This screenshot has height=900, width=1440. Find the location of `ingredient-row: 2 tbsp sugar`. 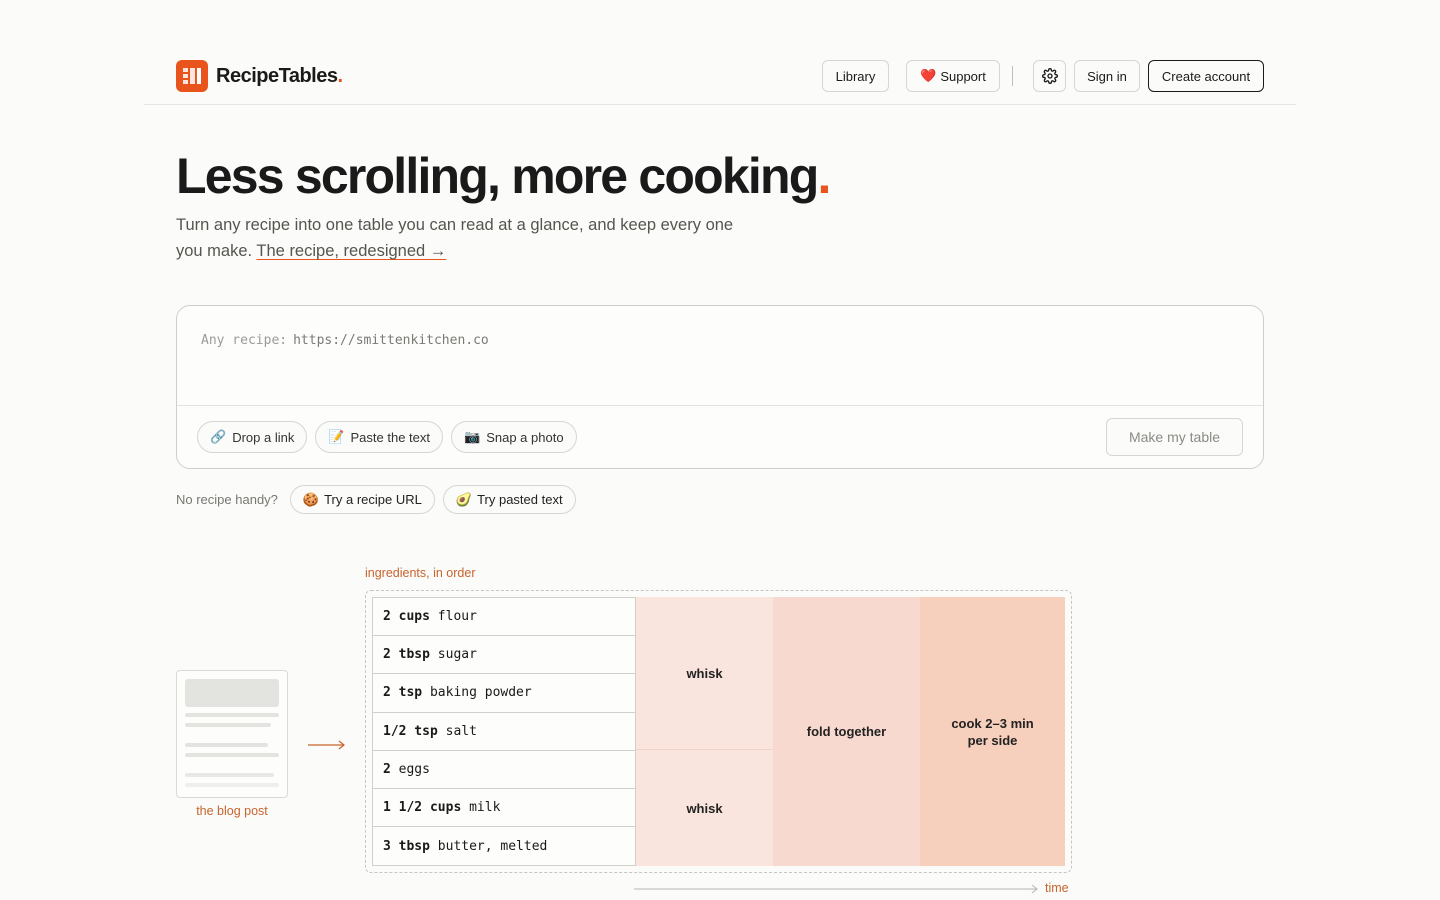

ingredient-row: 2 tbsp sugar is located at coordinates (504, 655).